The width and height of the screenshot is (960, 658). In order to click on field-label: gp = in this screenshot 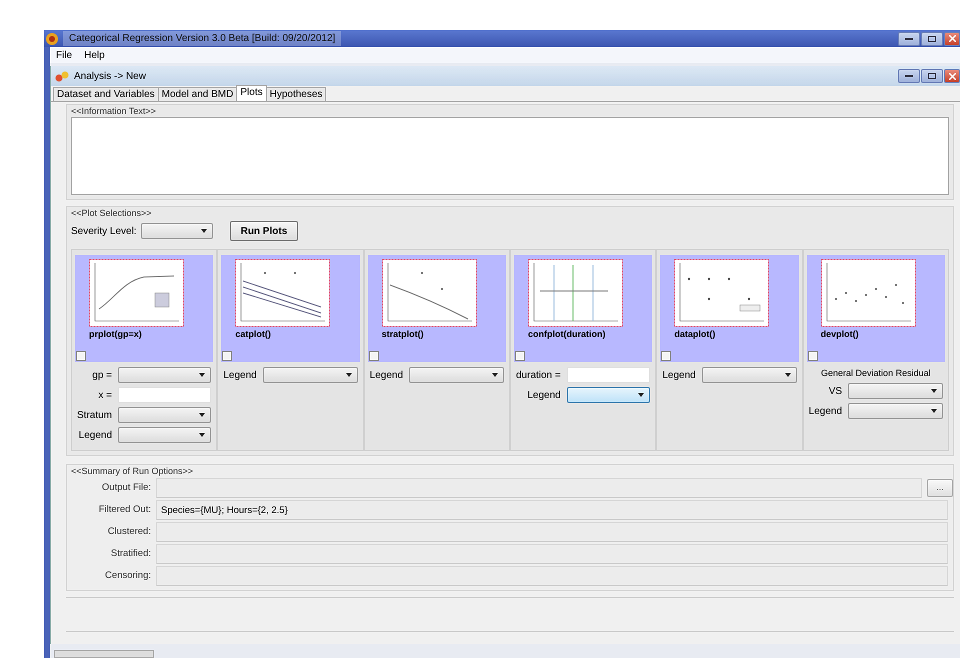, I will do `click(101, 375)`.